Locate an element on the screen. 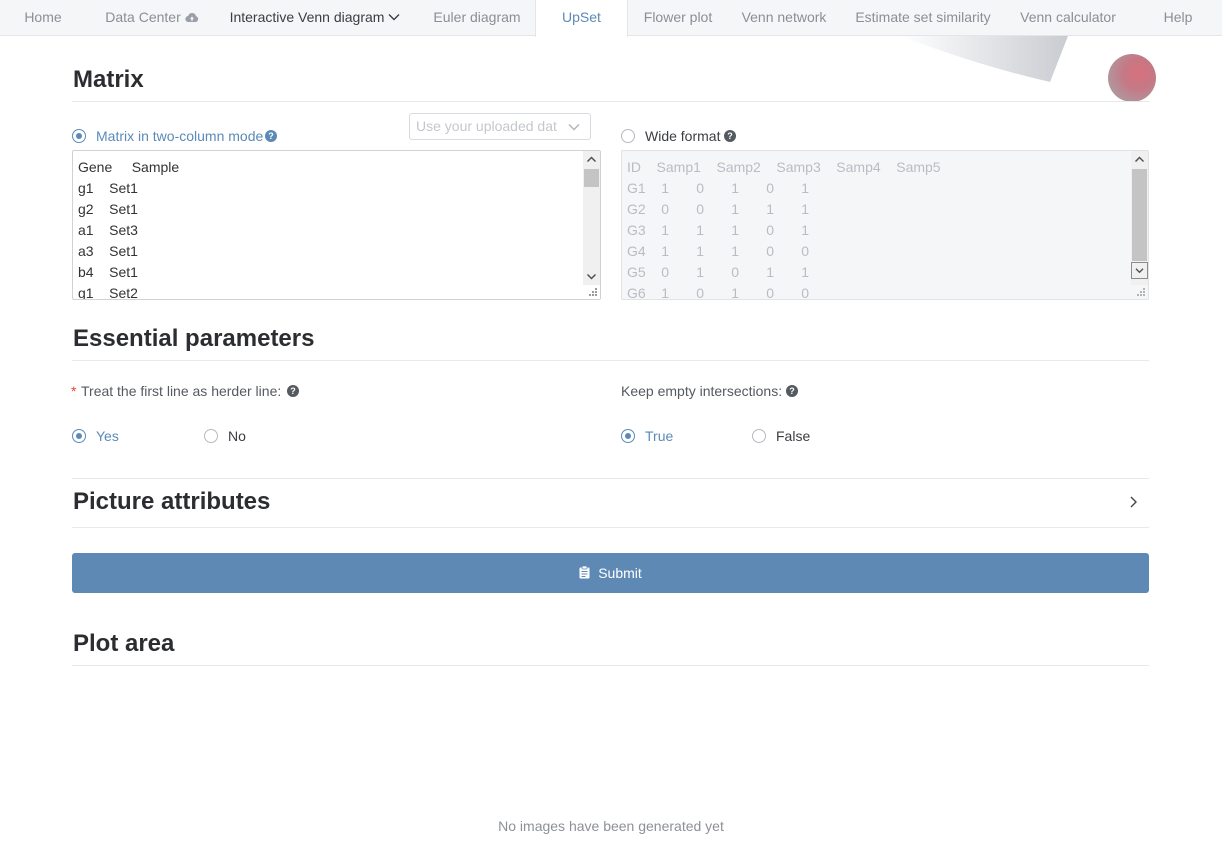  picture-attributes-title: Picture attributes is located at coordinates (171, 502).